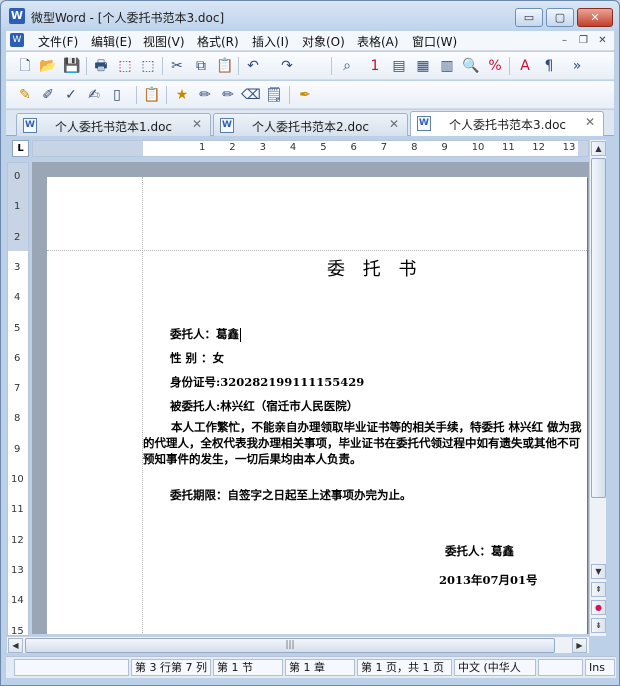  I want to click on menu-insert: 插入(I), so click(270, 41).